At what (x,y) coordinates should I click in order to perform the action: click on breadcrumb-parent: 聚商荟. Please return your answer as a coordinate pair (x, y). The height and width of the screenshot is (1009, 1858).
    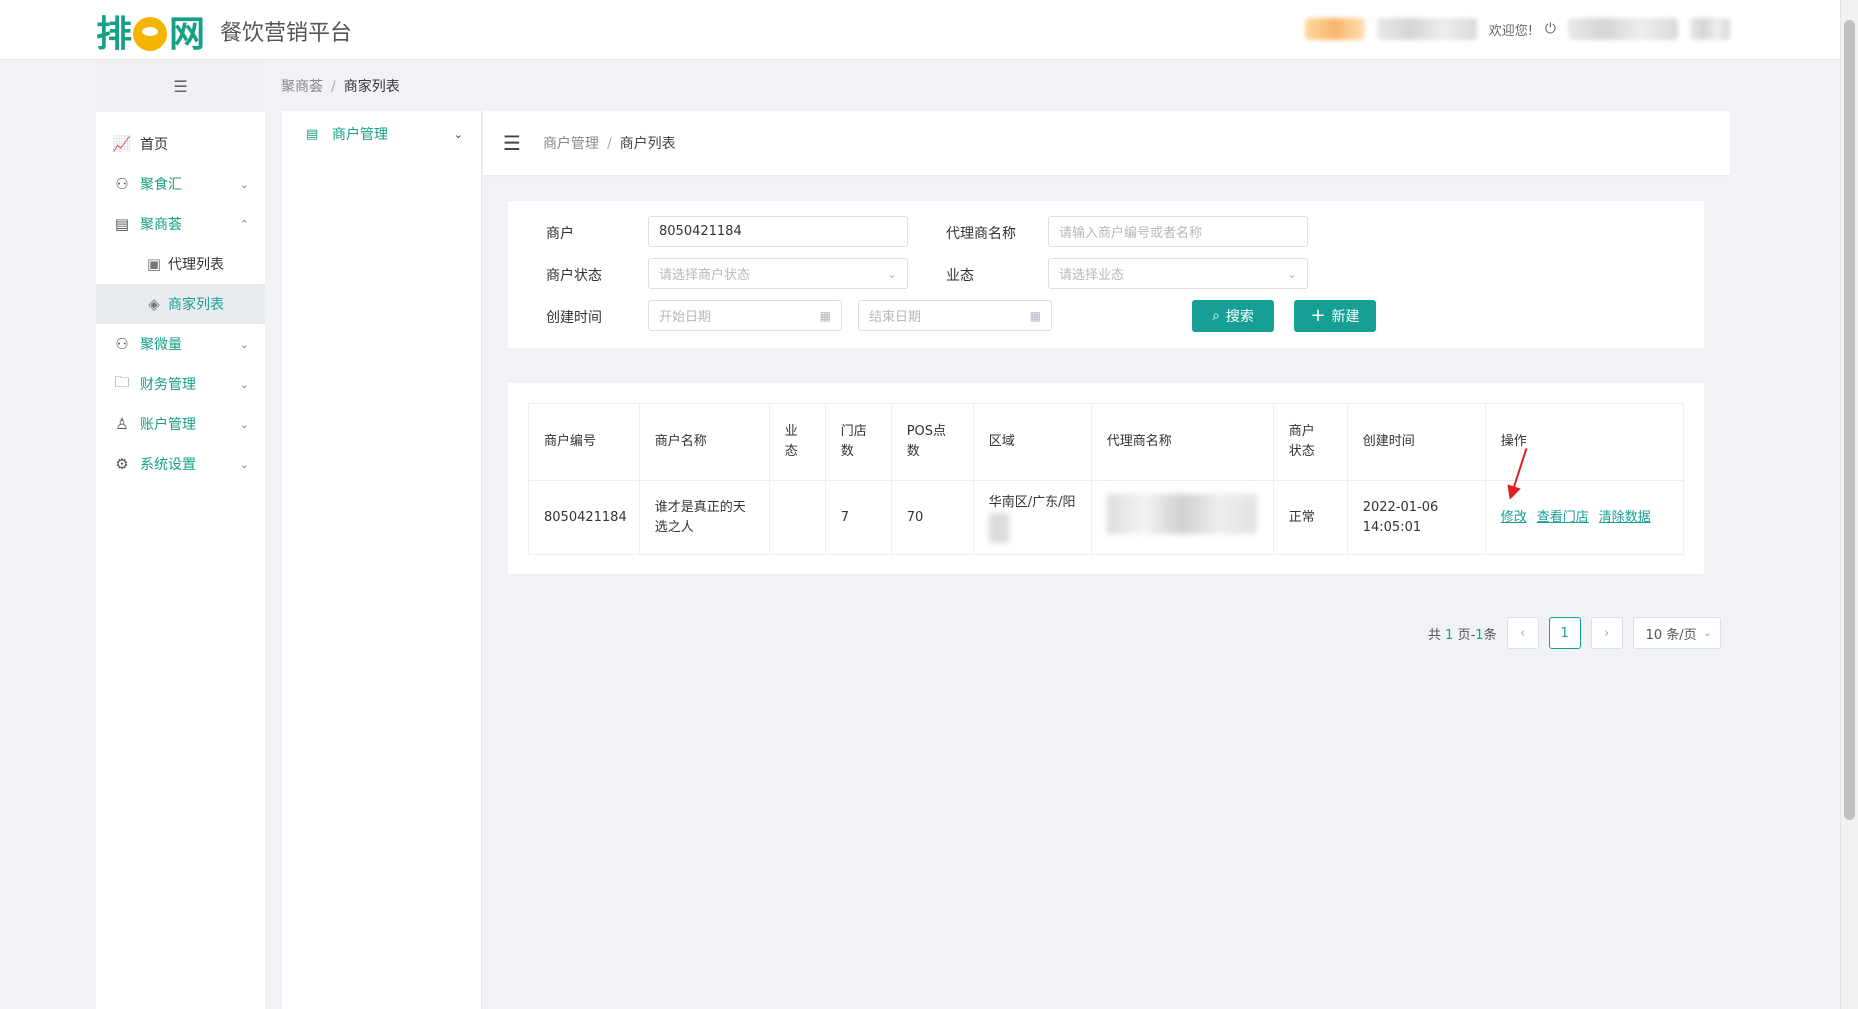
    Looking at the image, I should click on (302, 87).